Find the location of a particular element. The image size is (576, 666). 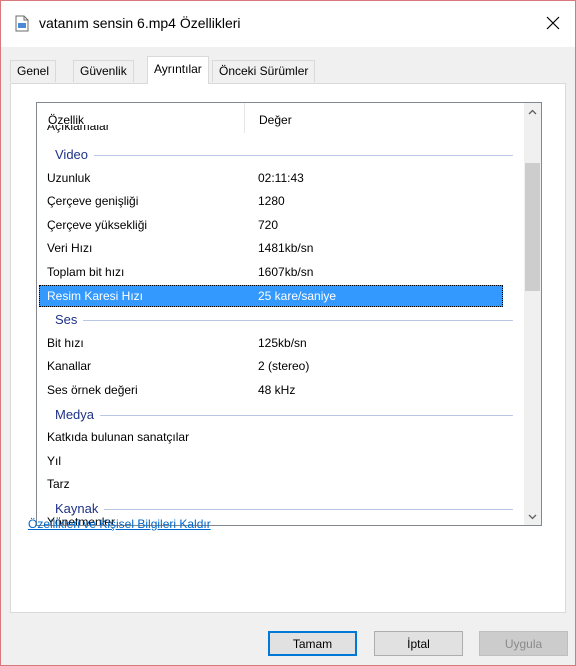

list-item: Bit hızı 125kb/sn is located at coordinates (281, 344).